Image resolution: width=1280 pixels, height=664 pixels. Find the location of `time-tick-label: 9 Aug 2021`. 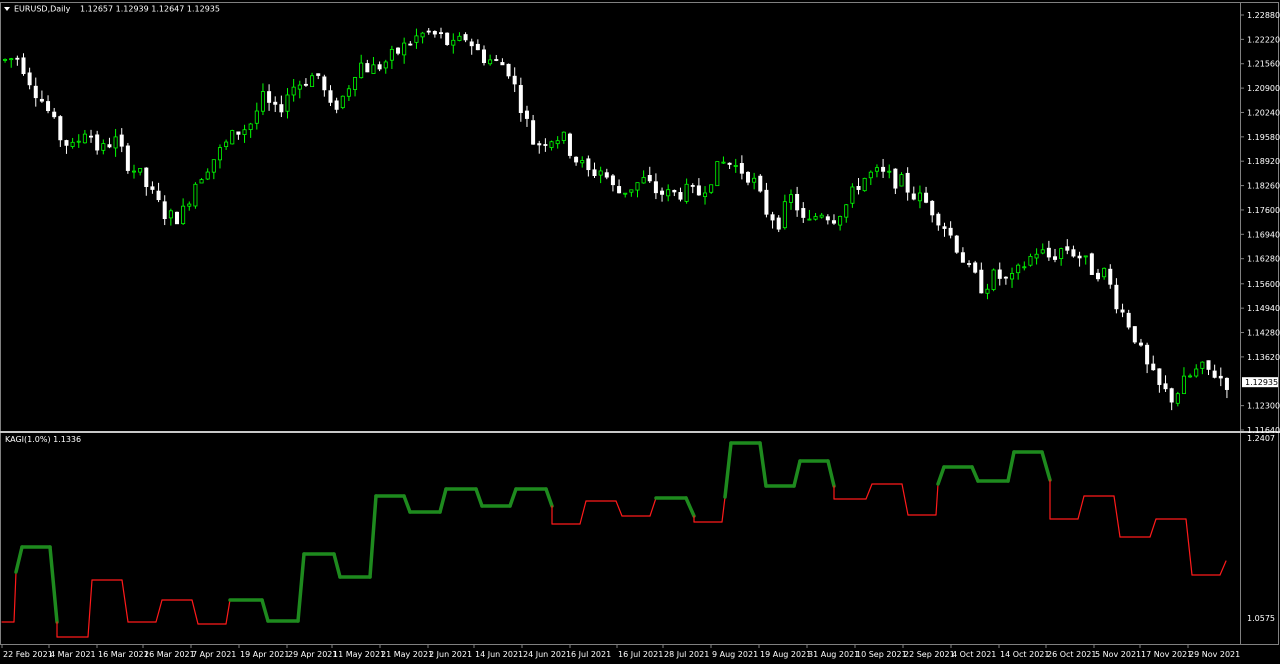

time-tick-label: 9 Aug 2021 is located at coordinates (735, 654).